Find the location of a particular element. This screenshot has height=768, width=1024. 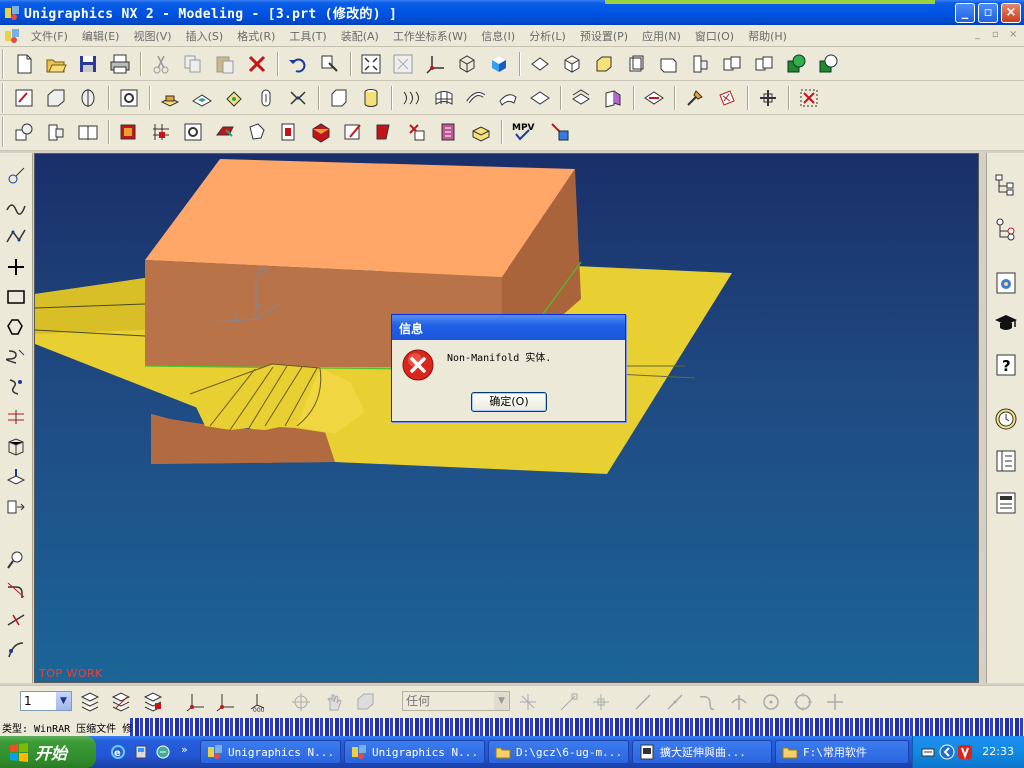

curve-mesh-icon is located at coordinates (444, 98).